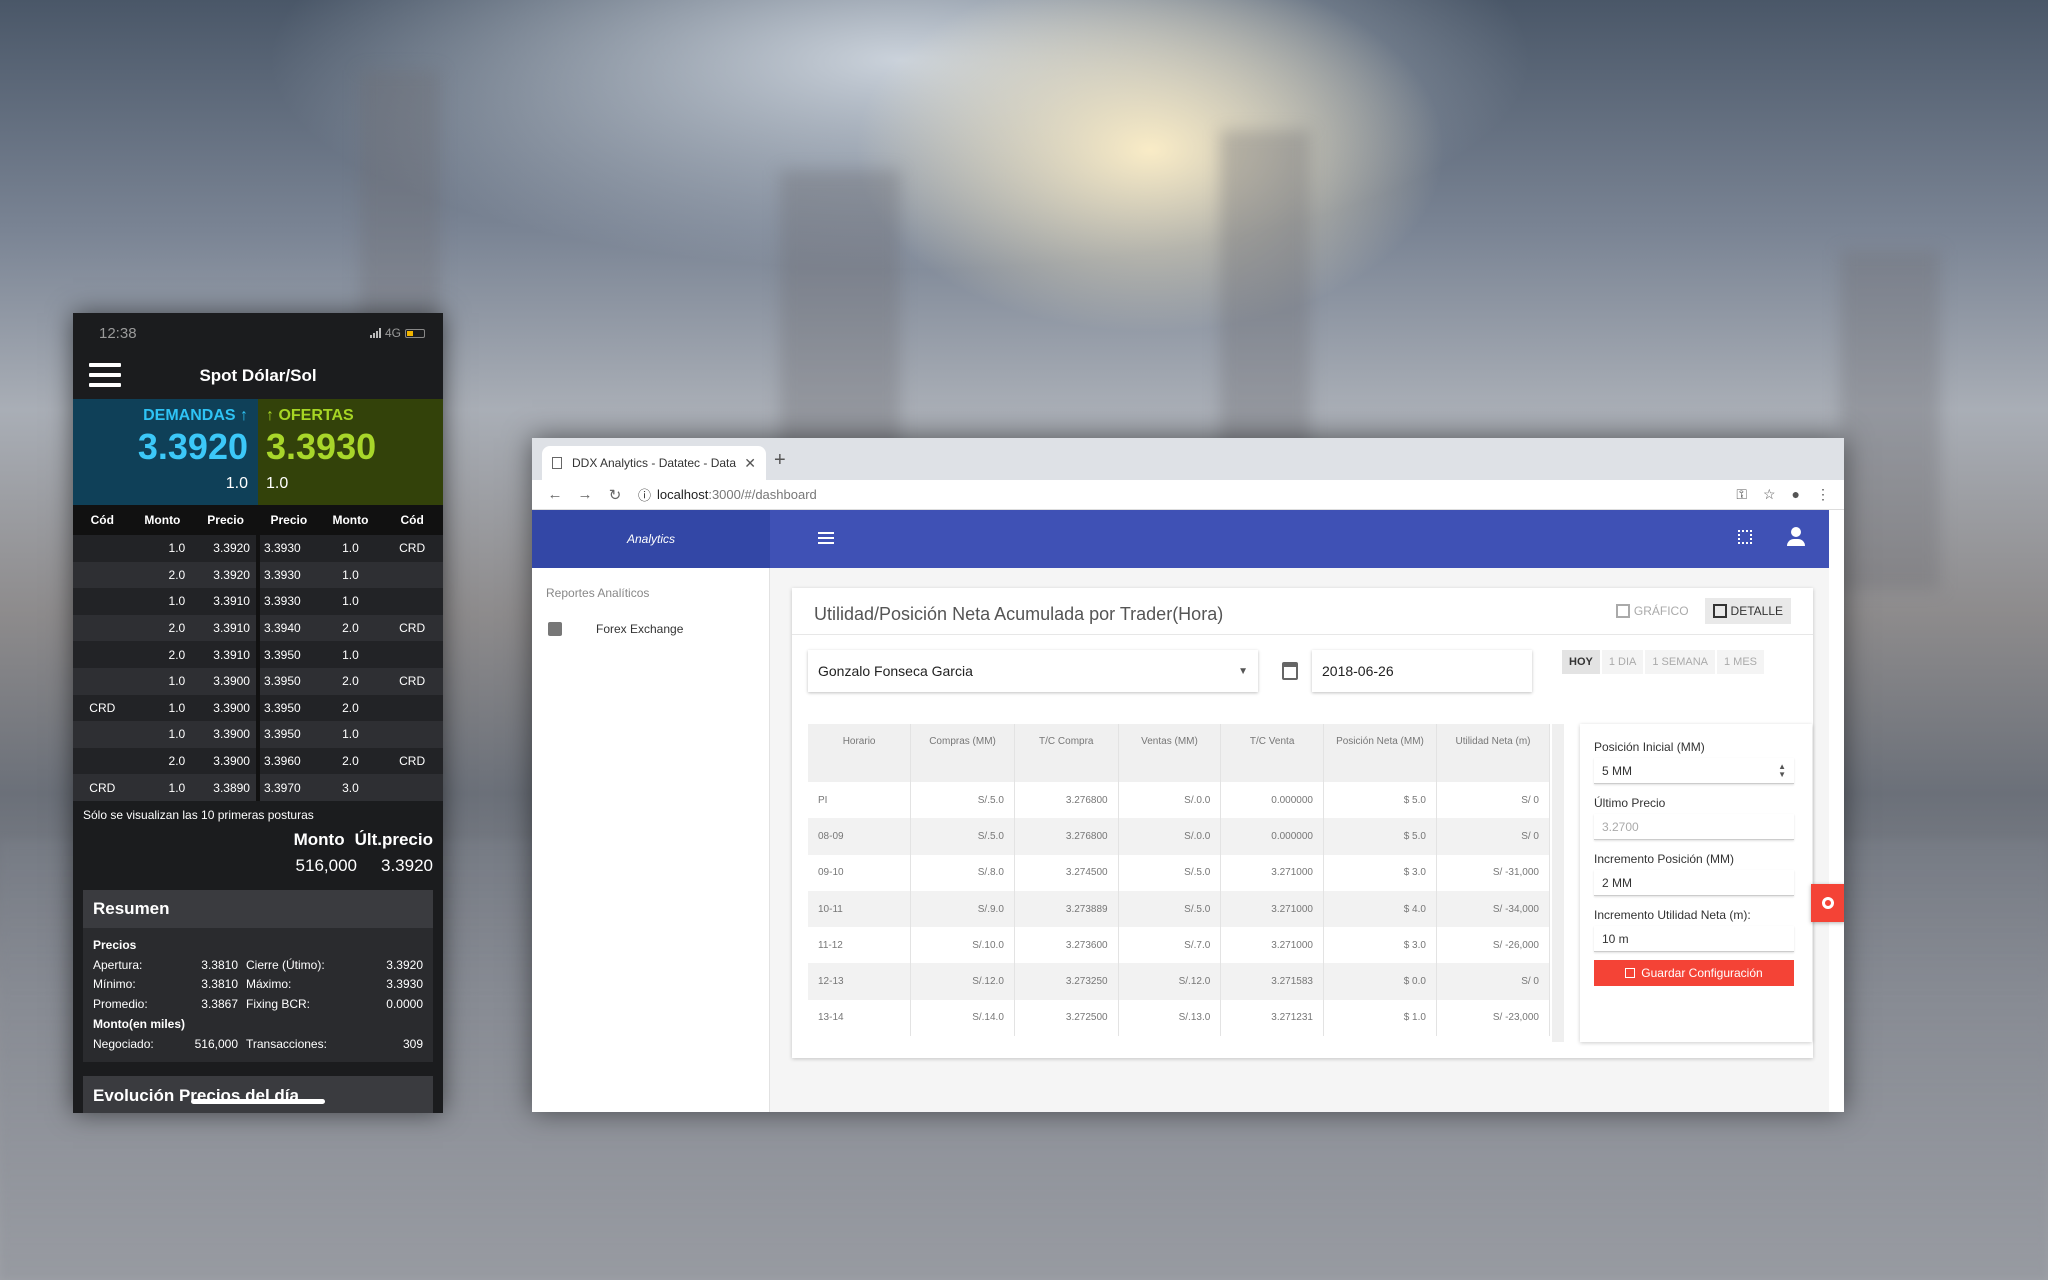 Image resolution: width=2048 pixels, height=1280 pixels. I want to click on gear-icon, so click(1828, 903).